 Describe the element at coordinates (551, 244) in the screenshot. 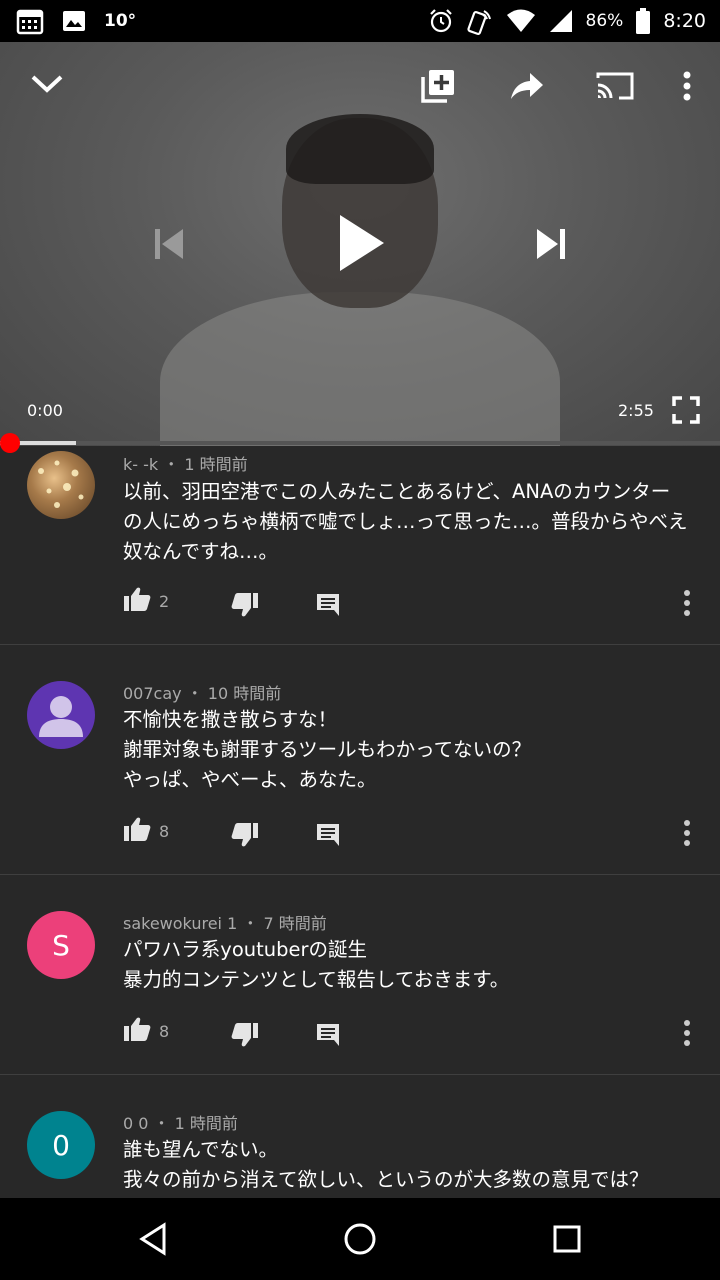

I see `next-icon` at that location.